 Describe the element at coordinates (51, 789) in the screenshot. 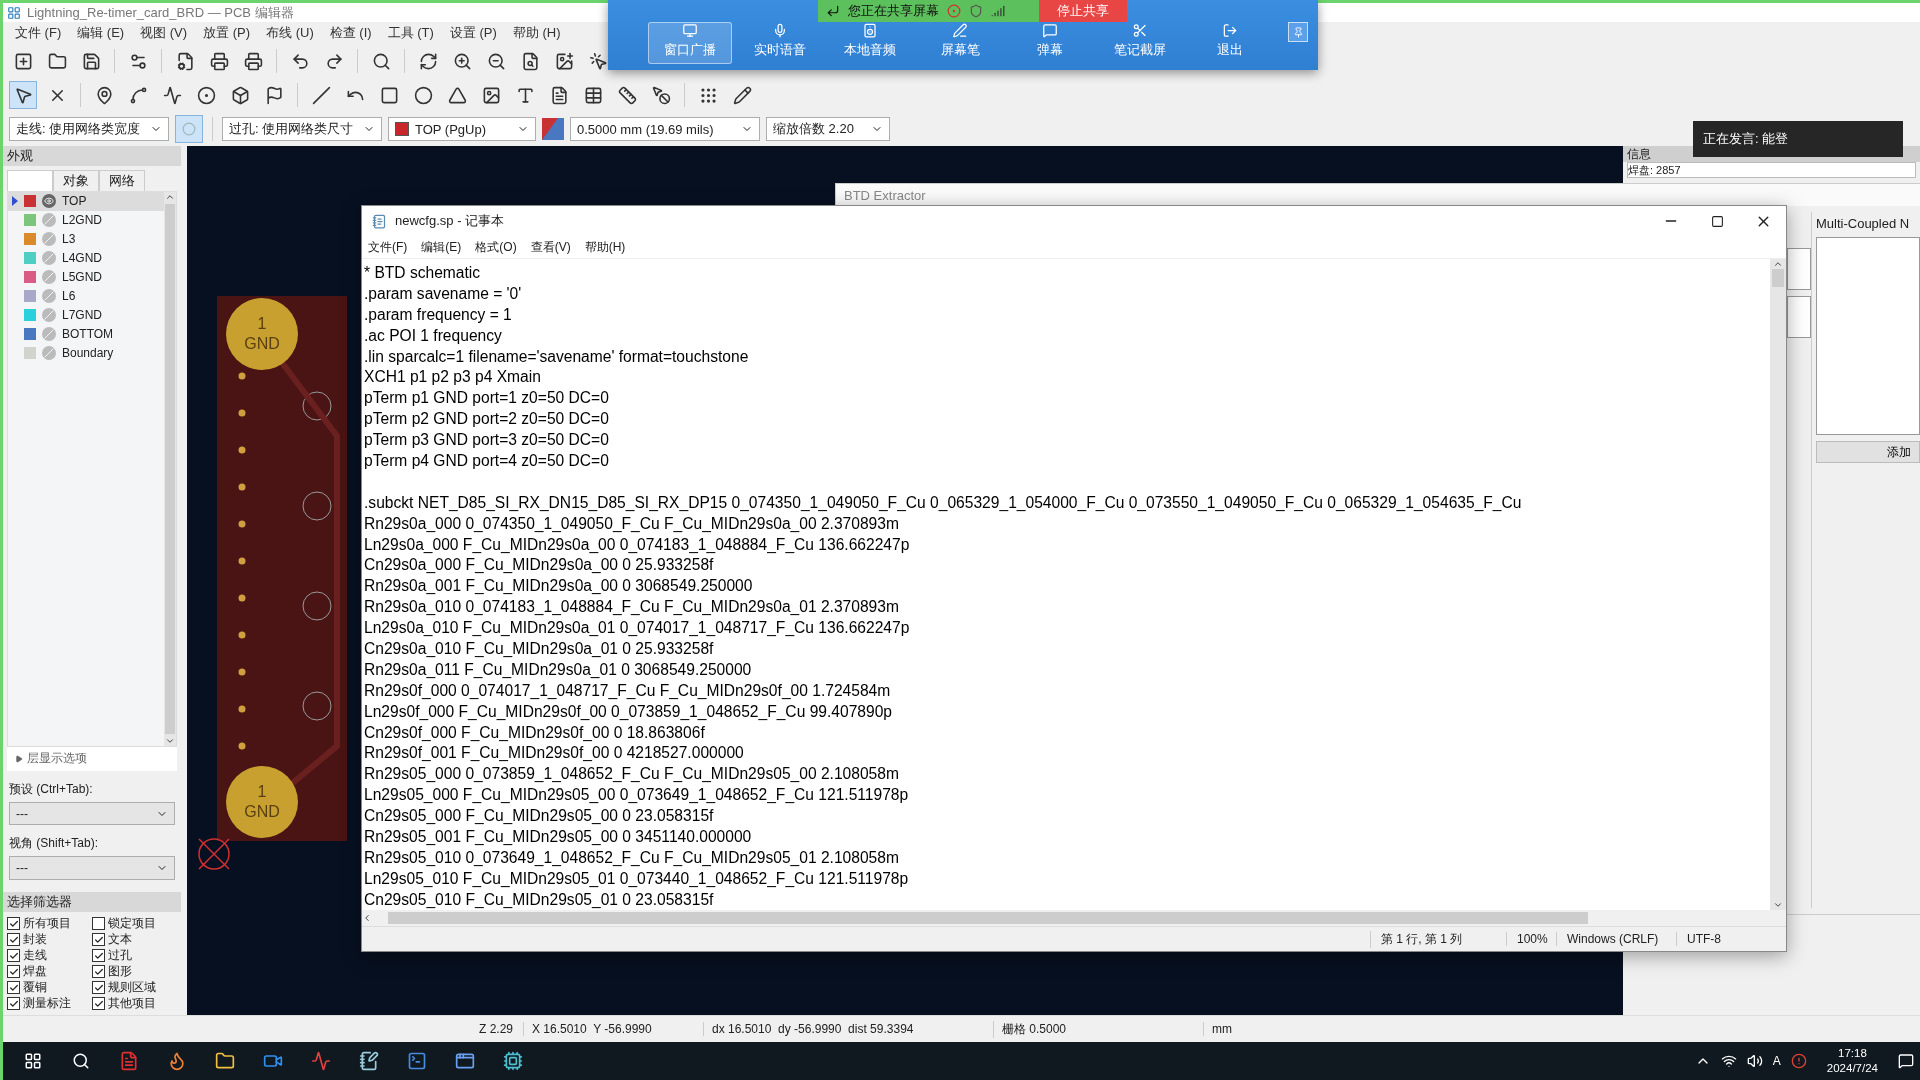

I see `preset-label: 预设 (Ctrl+Tab):` at that location.